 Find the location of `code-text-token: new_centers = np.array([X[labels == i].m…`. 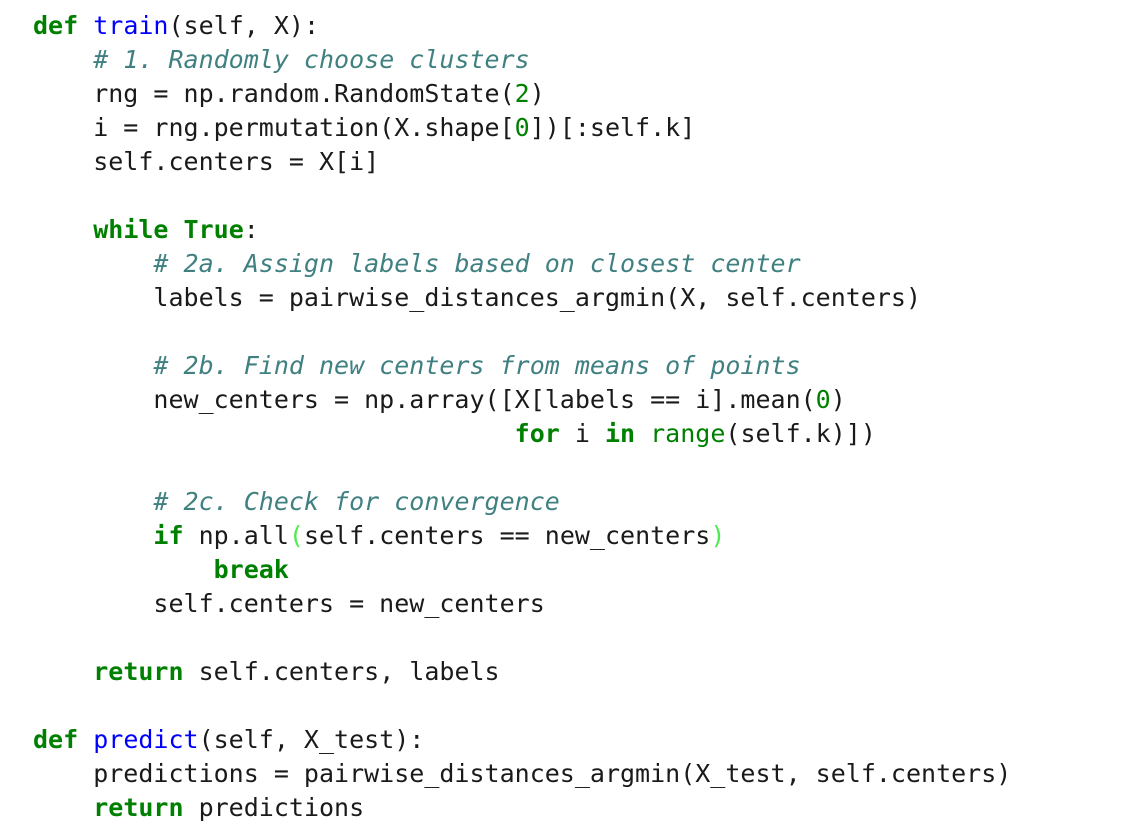

code-text-token: new_centers = np.array([X[labels == i].m… is located at coordinates (424, 399).